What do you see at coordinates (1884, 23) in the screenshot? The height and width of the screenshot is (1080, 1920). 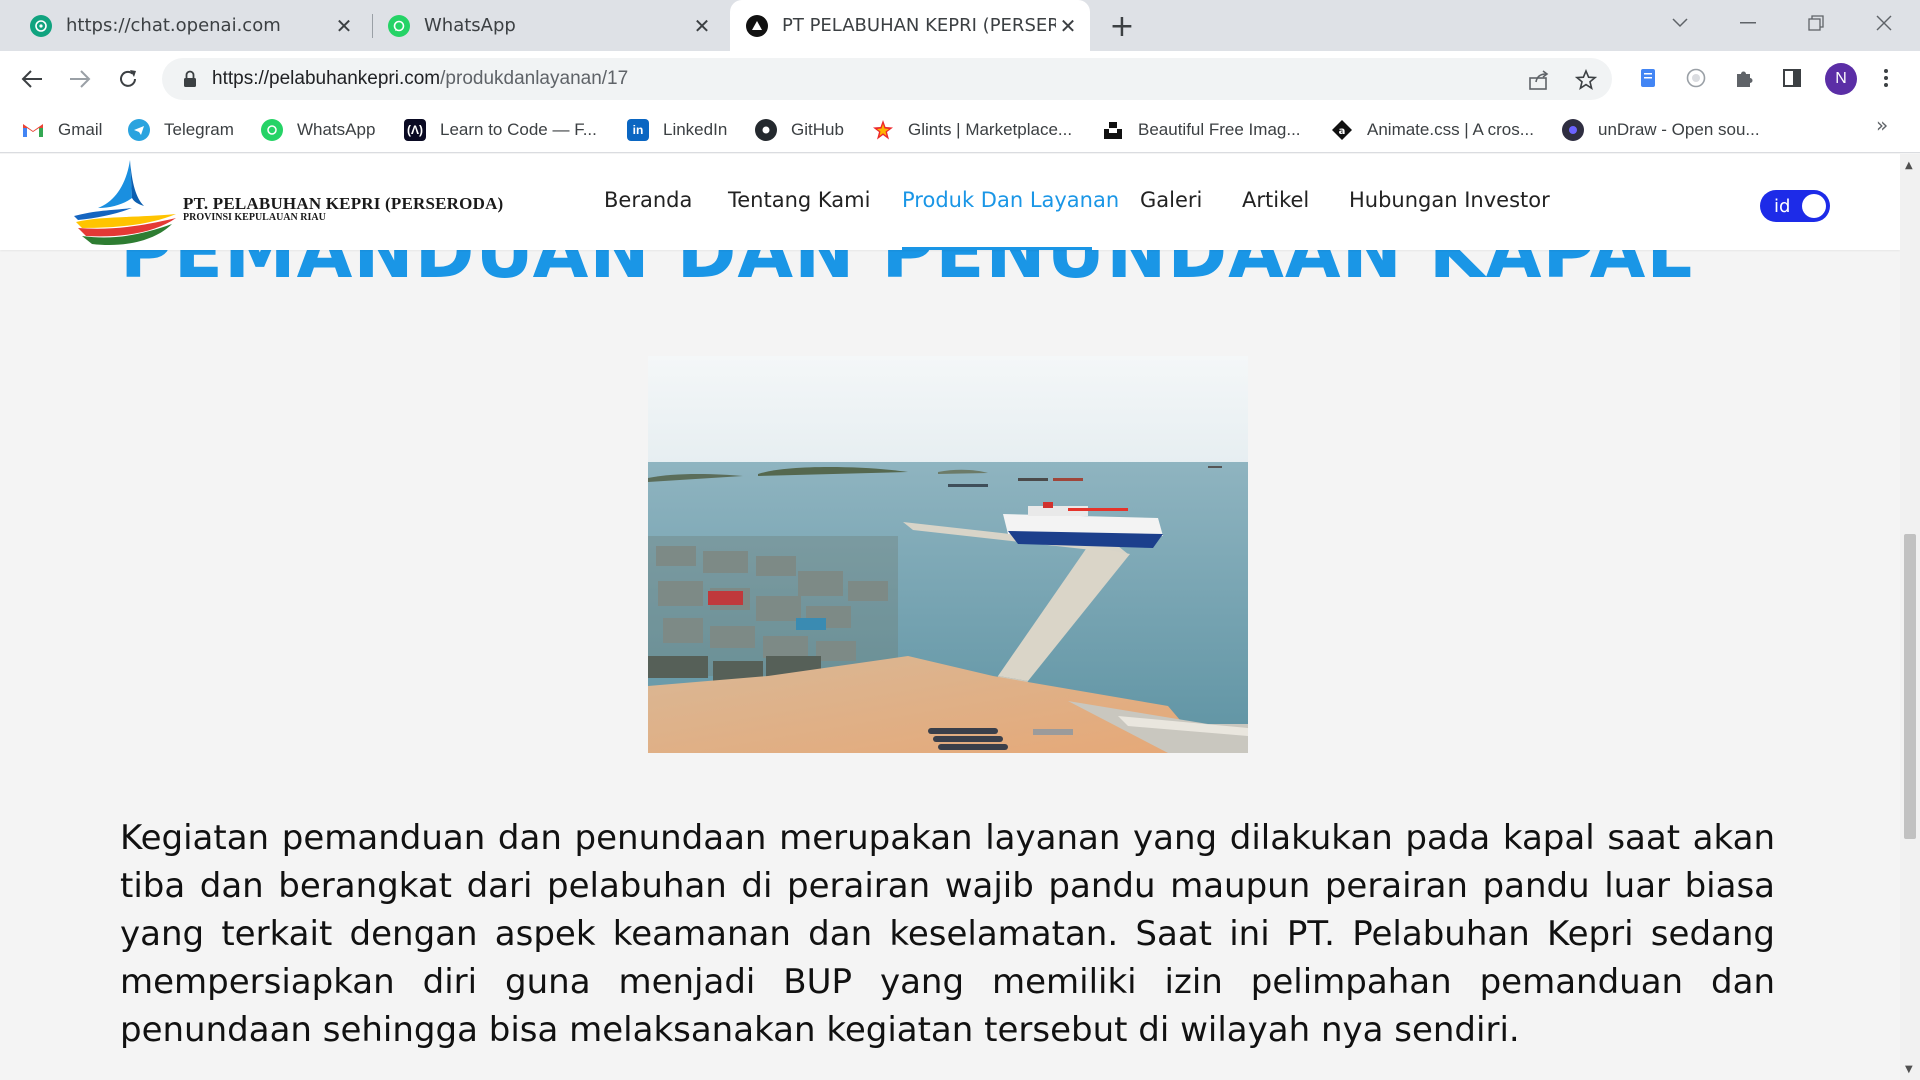 I see `close-window-icon` at bounding box center [1884, 23].